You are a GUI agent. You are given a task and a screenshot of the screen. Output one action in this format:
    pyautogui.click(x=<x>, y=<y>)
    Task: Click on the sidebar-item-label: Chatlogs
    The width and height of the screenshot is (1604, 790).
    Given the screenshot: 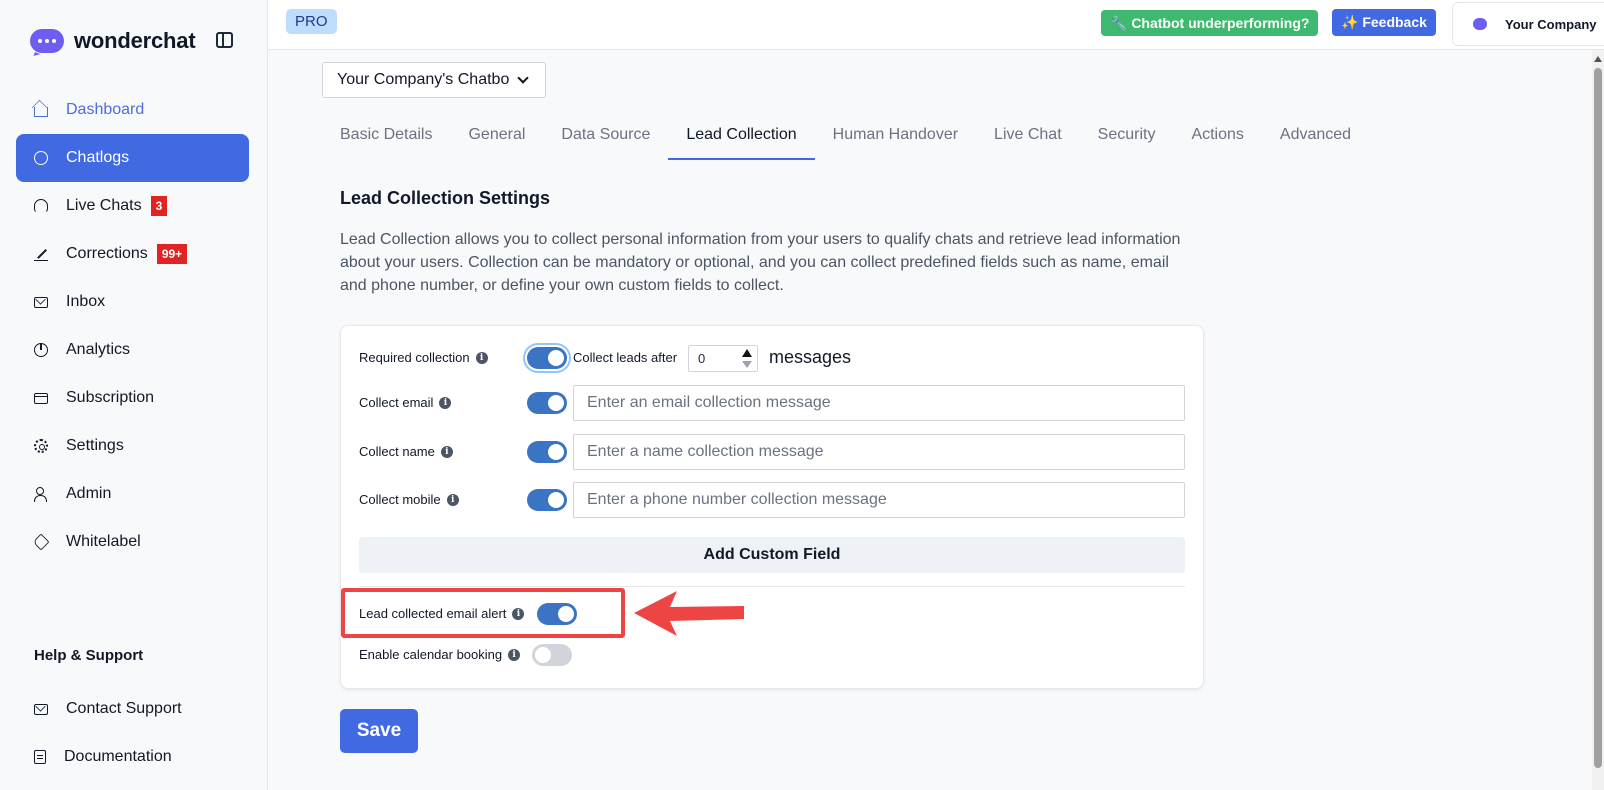 What is the action you would take?
    pyautogui.click(x=98, y=157)
    